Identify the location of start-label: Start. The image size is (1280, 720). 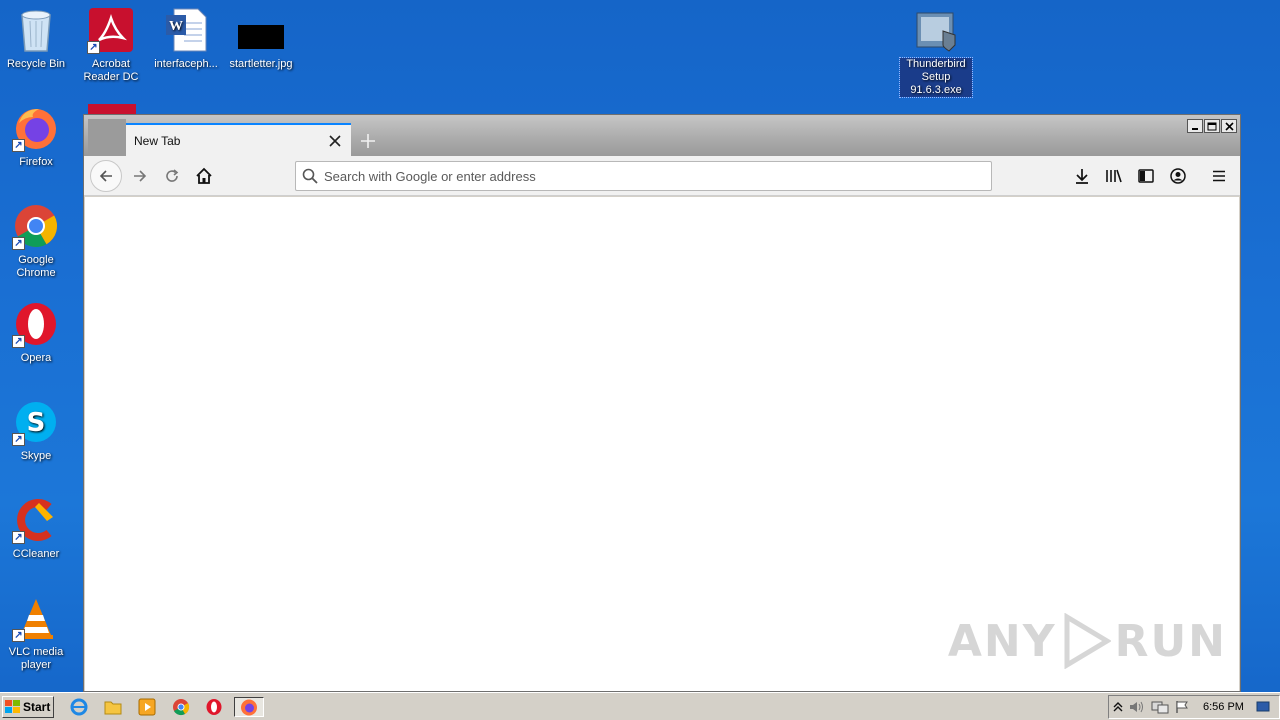
(37, 707).